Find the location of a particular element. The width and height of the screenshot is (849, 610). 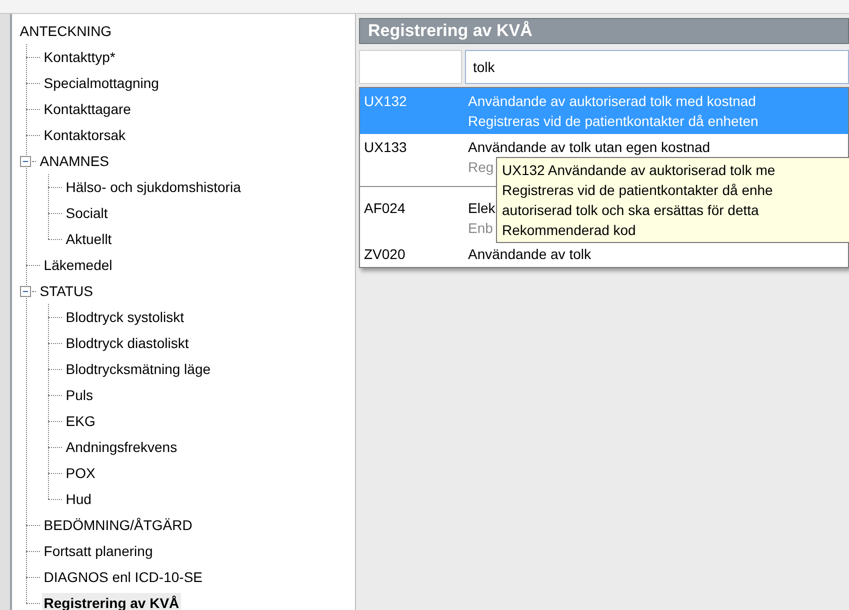

tree-item: Kontakttagare is located at coordinates (87, 109).